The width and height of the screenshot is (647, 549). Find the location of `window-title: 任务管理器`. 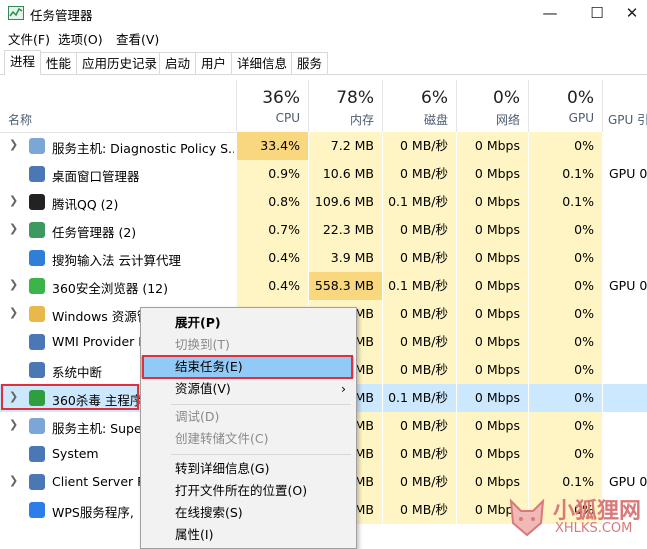

window-title: 任务管理器 is located at coordinates (61, 15).